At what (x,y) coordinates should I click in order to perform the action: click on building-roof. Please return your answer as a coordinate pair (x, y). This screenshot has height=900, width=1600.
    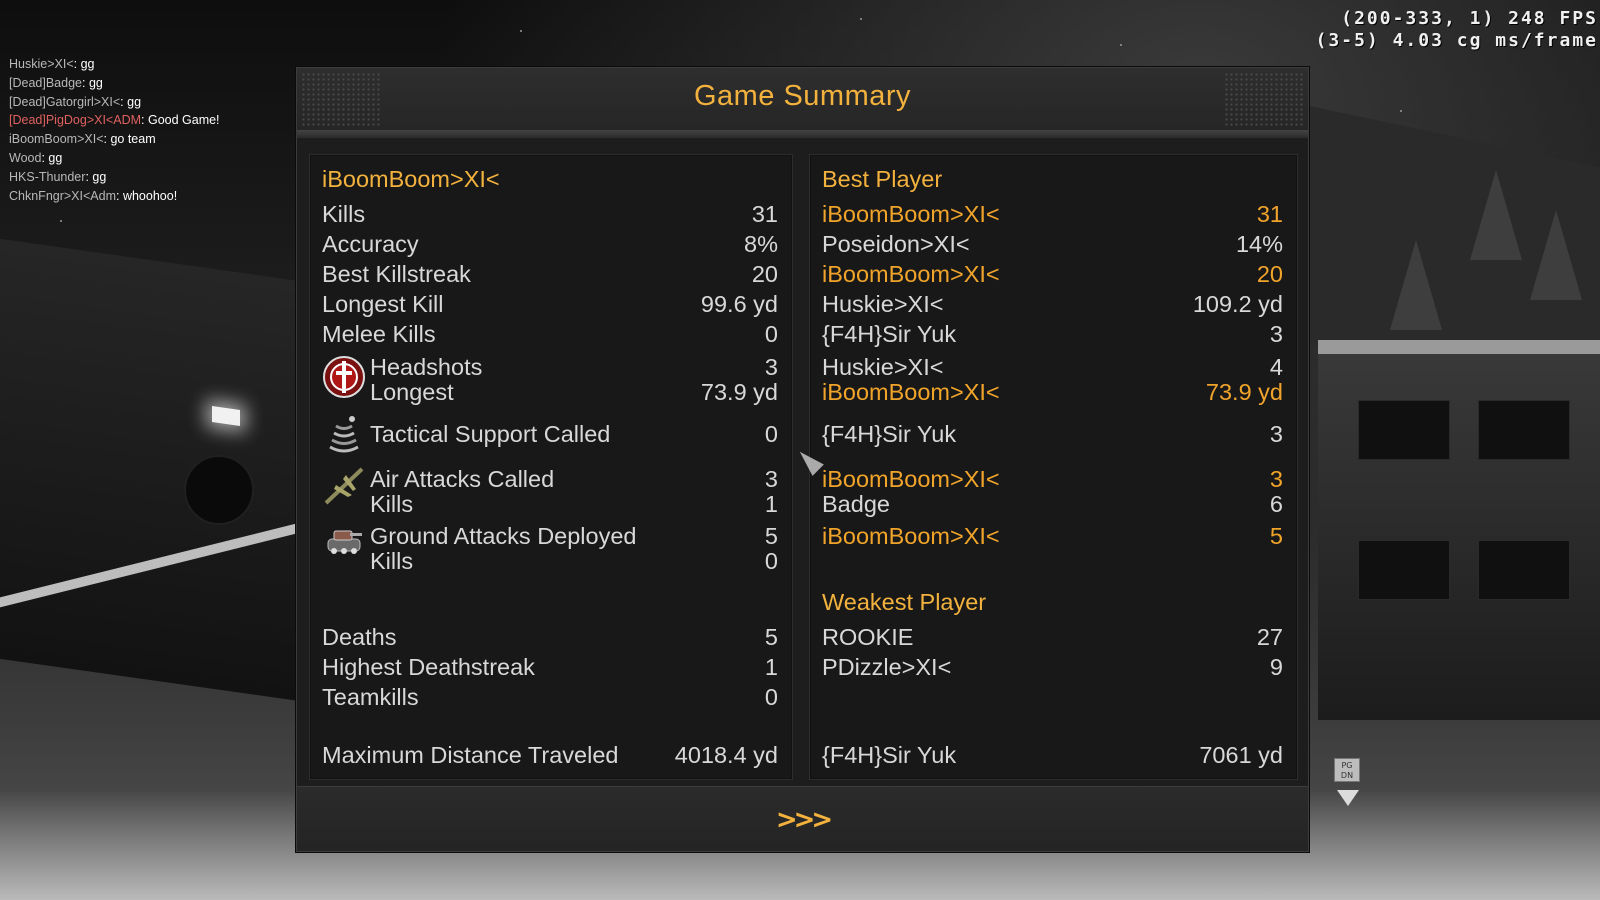
    Looking at the image, I should click on (1459, 347).